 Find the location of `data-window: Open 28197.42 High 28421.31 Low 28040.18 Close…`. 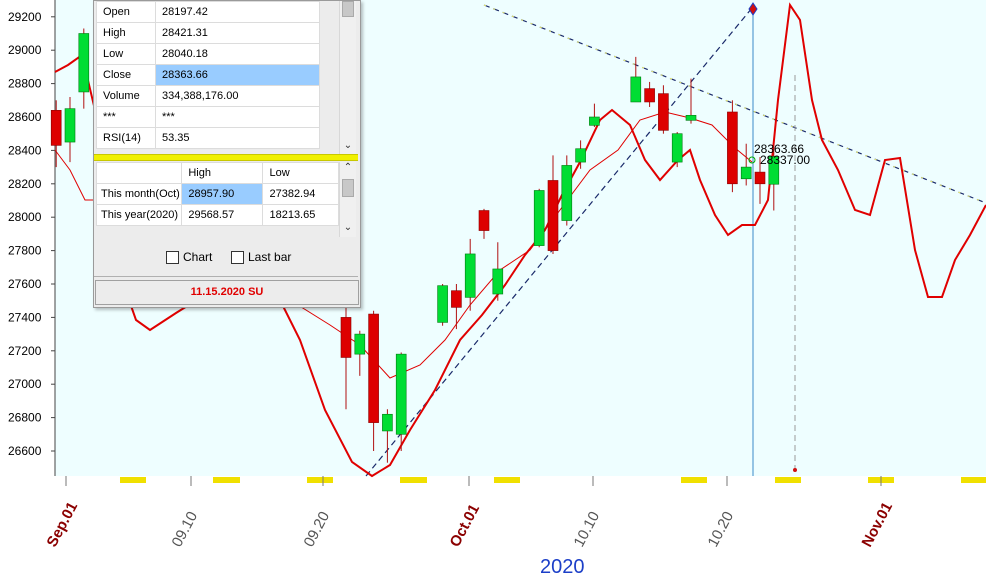

data-window: Open 28197.42 High 28421.31 Low 28040.18 Close… is located at coordinates (227, 154).